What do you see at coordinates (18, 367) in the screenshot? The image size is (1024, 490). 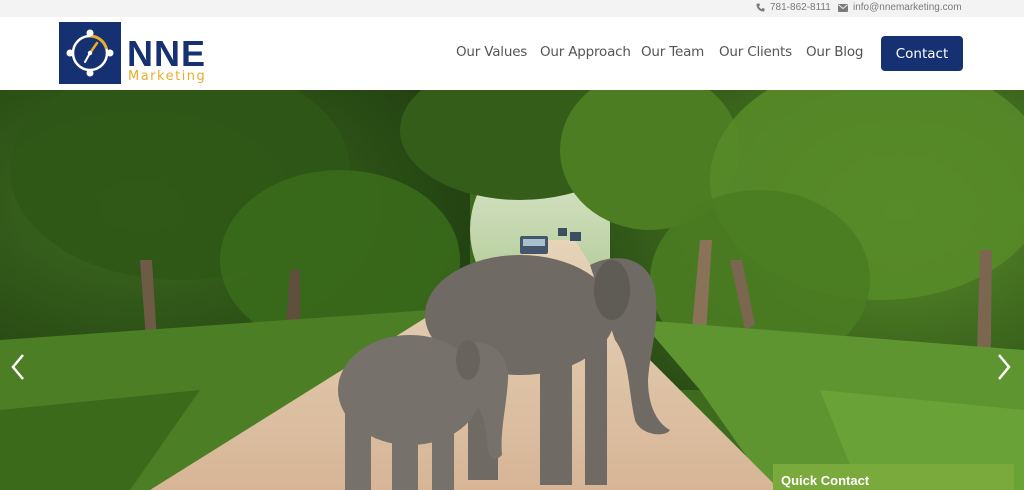 I see `chevron-left-icon` at bounding box center [18, 367].